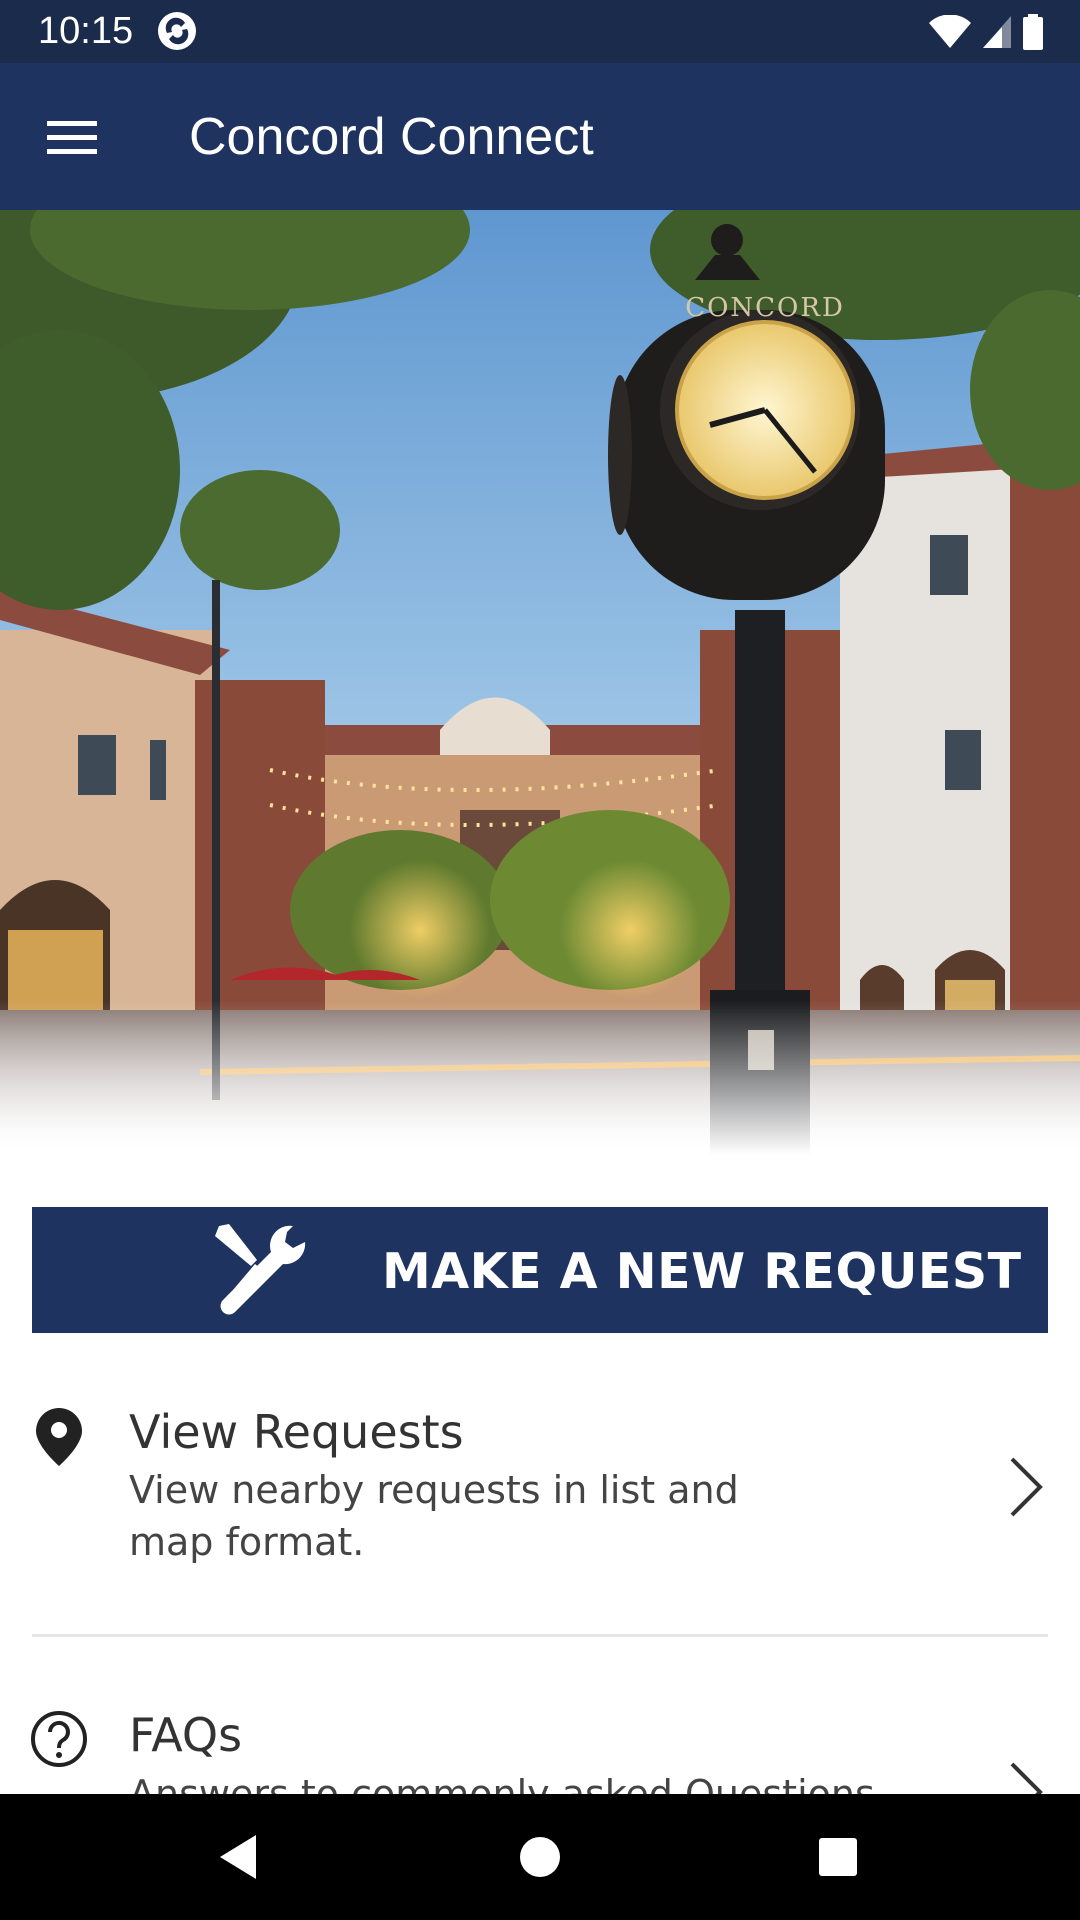  I want to click on faqs-title: FAQs, so click(186, 1735).